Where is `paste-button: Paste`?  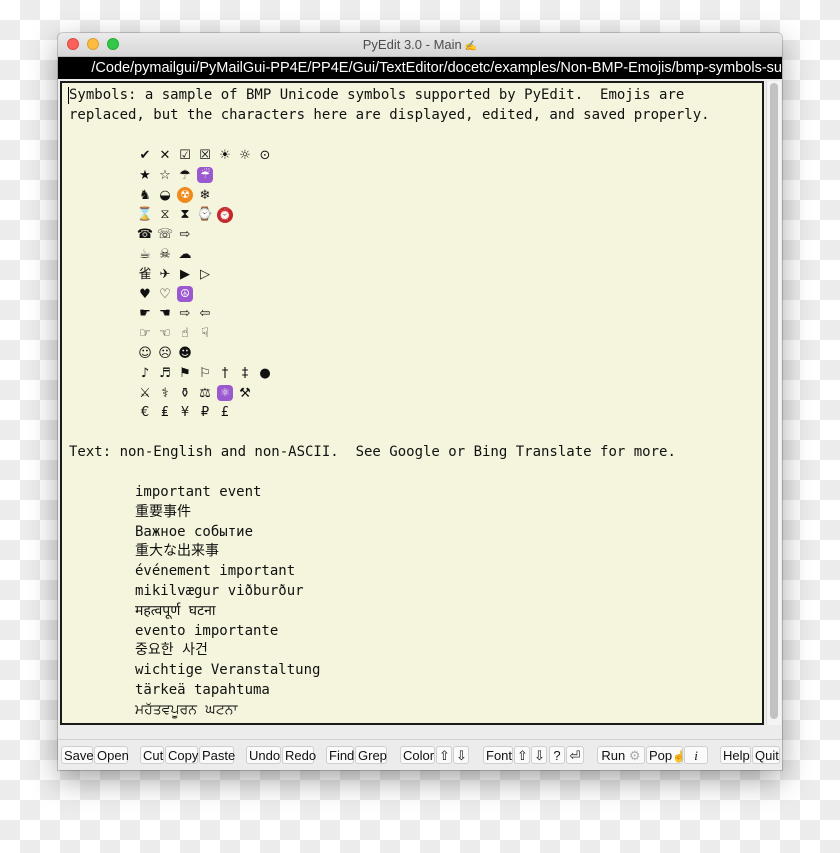 paste-button: Paste is located at coordinates (217, 755).